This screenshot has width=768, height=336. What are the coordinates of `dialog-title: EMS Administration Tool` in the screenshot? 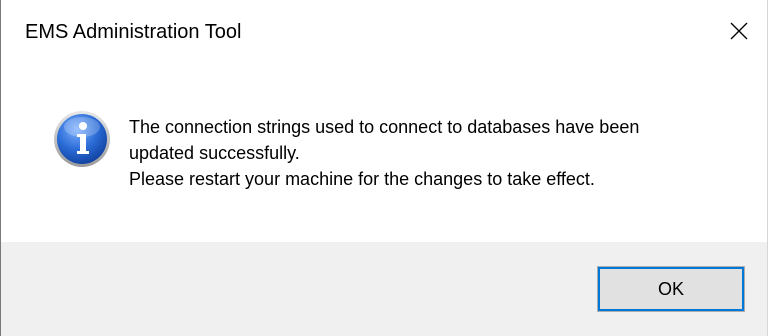 It's located at (133, 32).